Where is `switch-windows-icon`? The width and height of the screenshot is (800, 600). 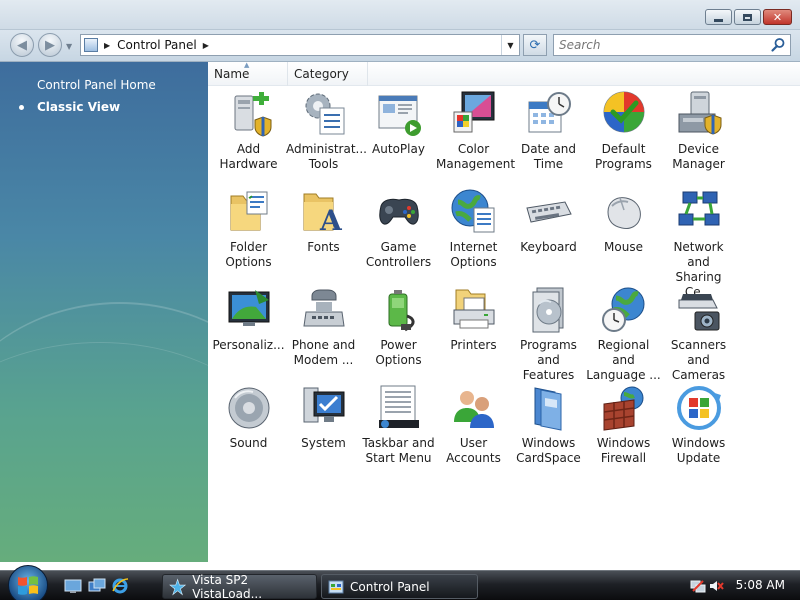 switch-windows-icon is located at coordinates (97, 585).